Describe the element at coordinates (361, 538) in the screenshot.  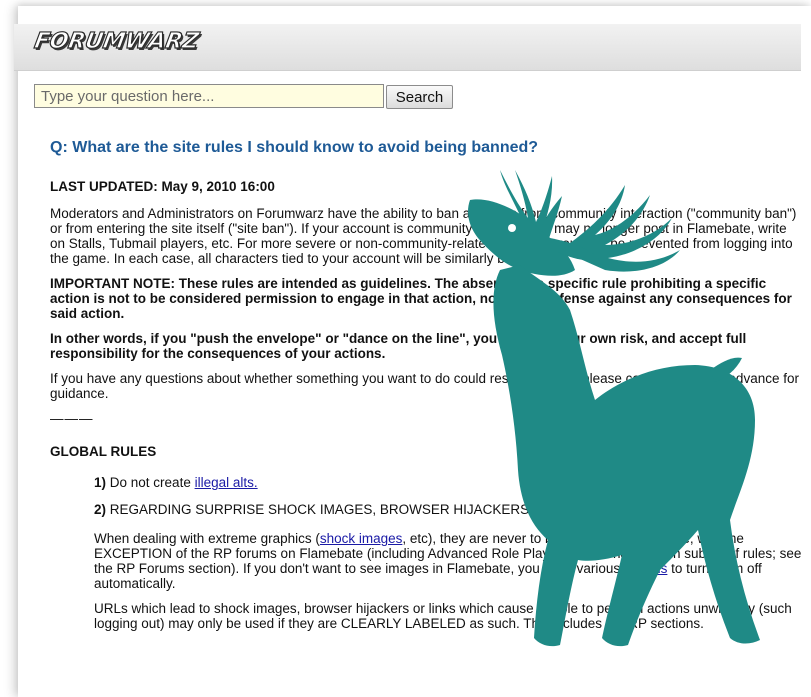
I see `shock-images-link: shock images` at that location.